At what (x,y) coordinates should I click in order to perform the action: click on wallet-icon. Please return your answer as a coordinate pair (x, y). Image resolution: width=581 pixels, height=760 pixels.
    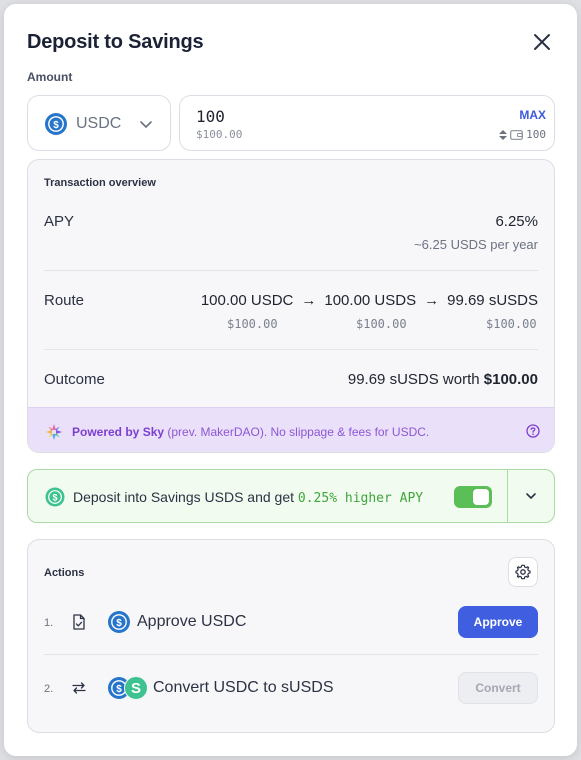
    Looking at the image, I should click on (517, 135).